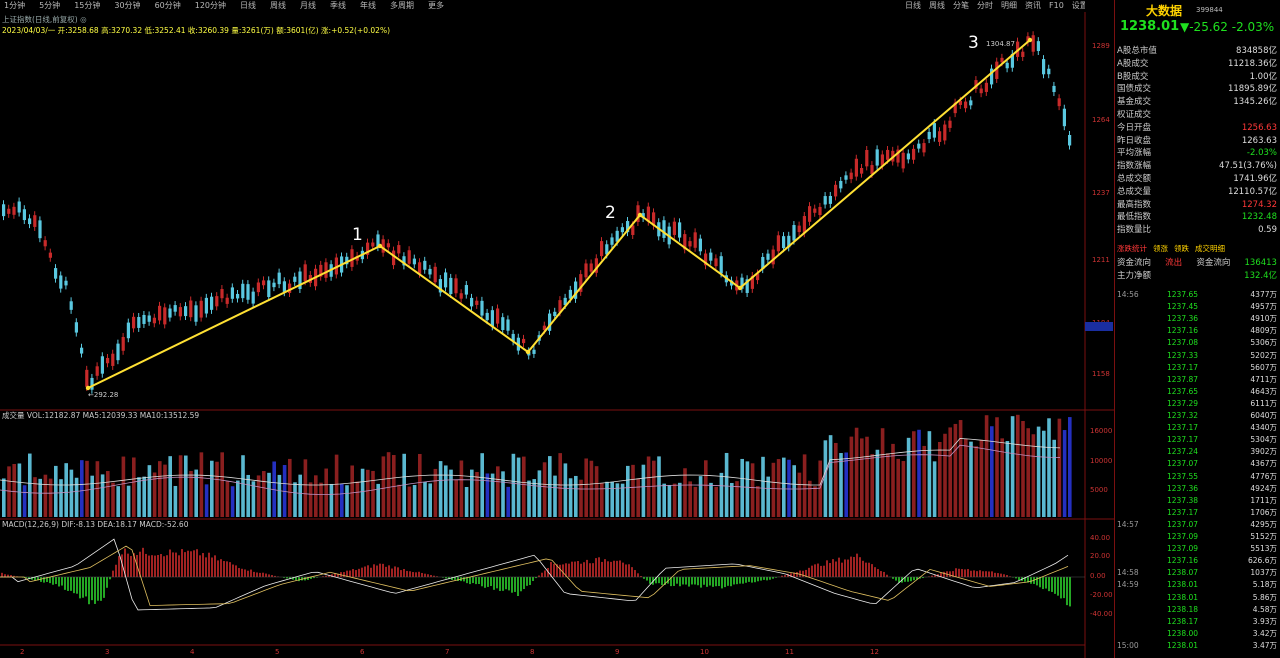  I want to click on tick-volume: 1037万, so click(1263, 573).